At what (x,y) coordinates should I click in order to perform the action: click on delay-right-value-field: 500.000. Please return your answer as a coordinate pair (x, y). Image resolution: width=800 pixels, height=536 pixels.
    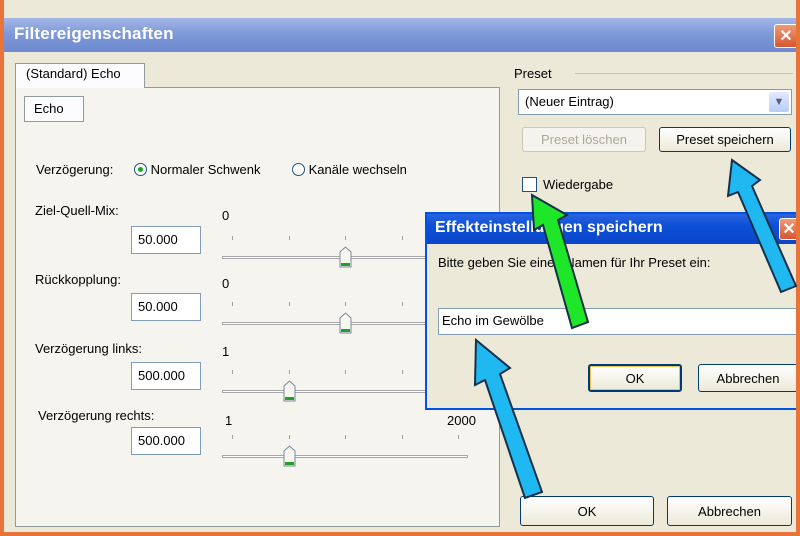
    Looking at the image, I should click on (166, 441).